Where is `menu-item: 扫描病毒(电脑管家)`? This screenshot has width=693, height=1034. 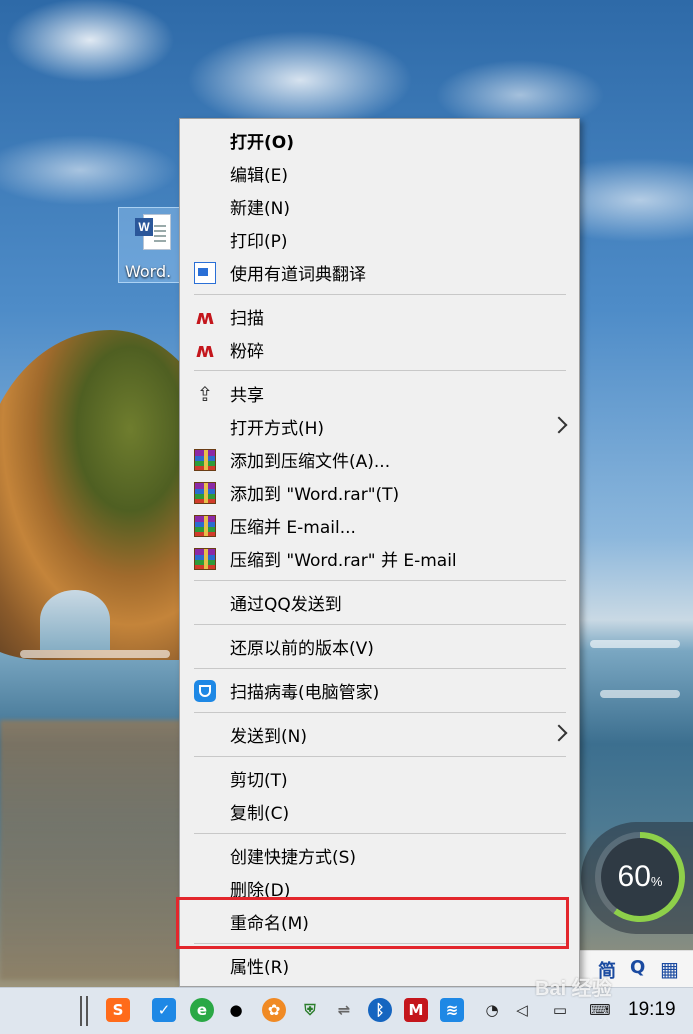 menu-item: 扫描病毒(电脑管家) is located at coordinates (379, 690).